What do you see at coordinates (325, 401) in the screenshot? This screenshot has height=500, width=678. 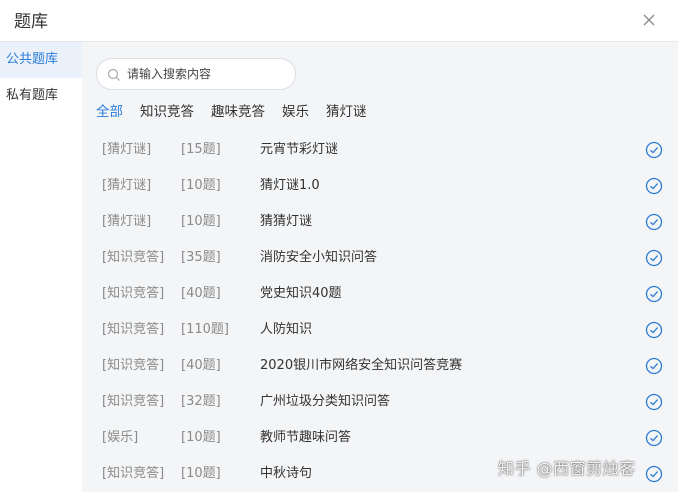 I see `item-name: 广州垃圾分类知识问答` at bounding box center [325, 401].